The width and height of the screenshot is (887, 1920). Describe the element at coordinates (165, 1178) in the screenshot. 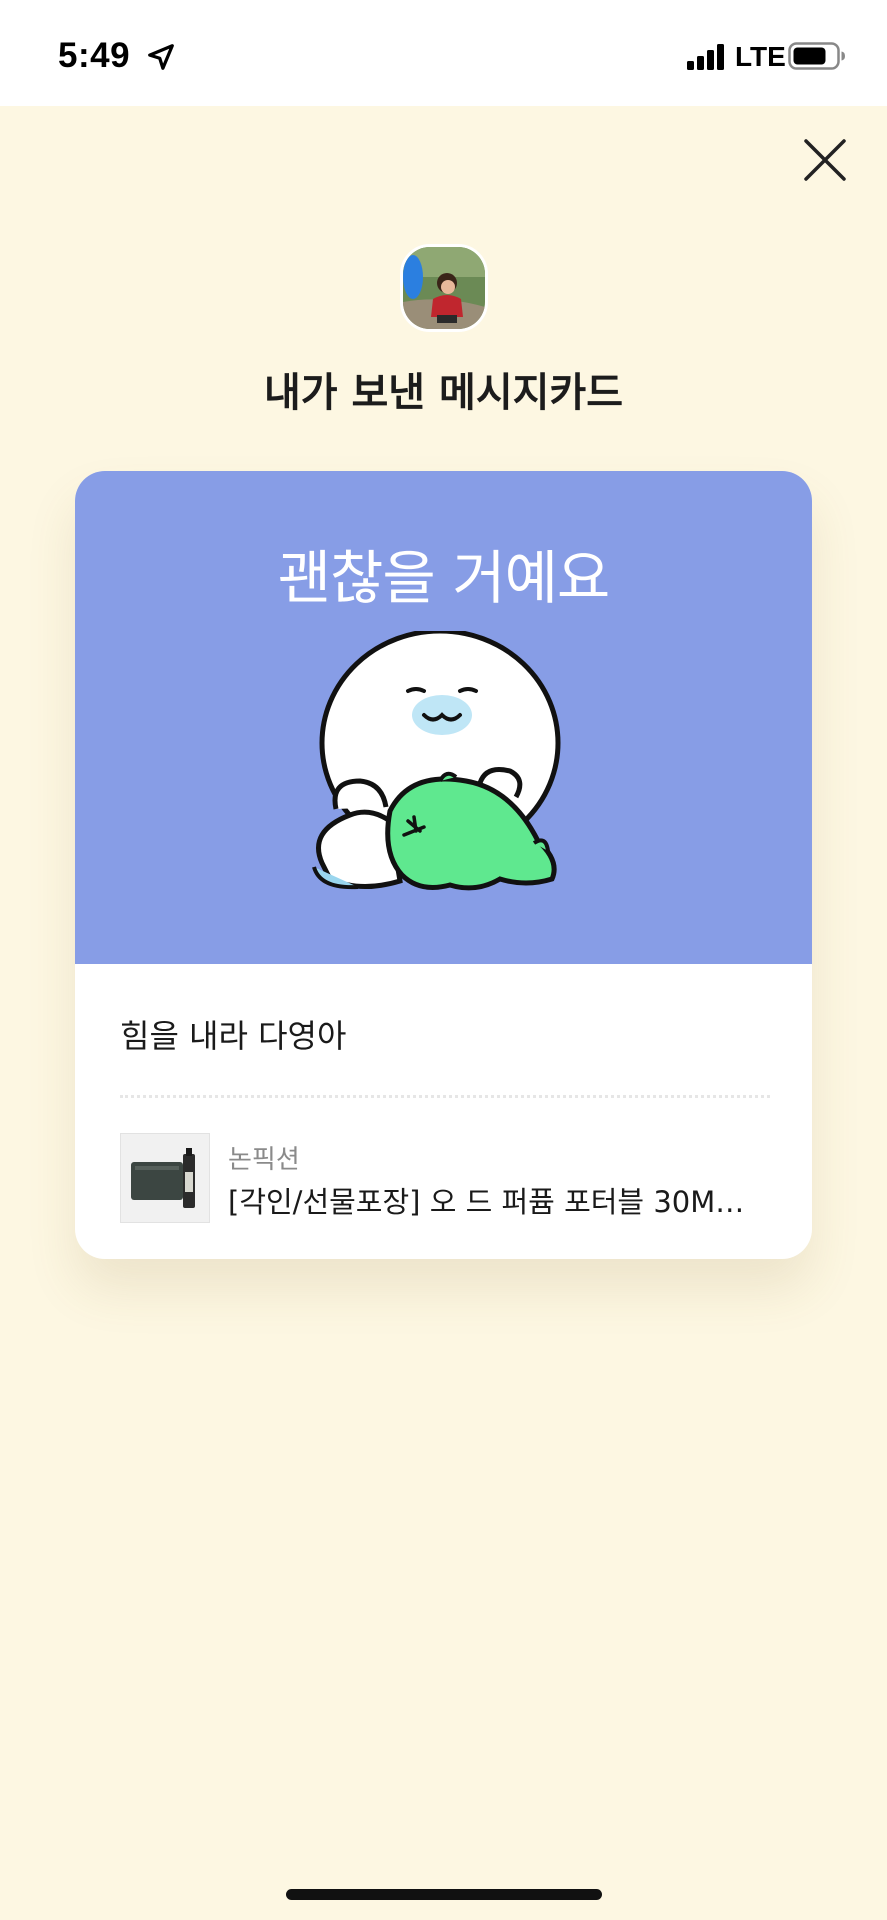

I see `product-thumbnail` at that location.